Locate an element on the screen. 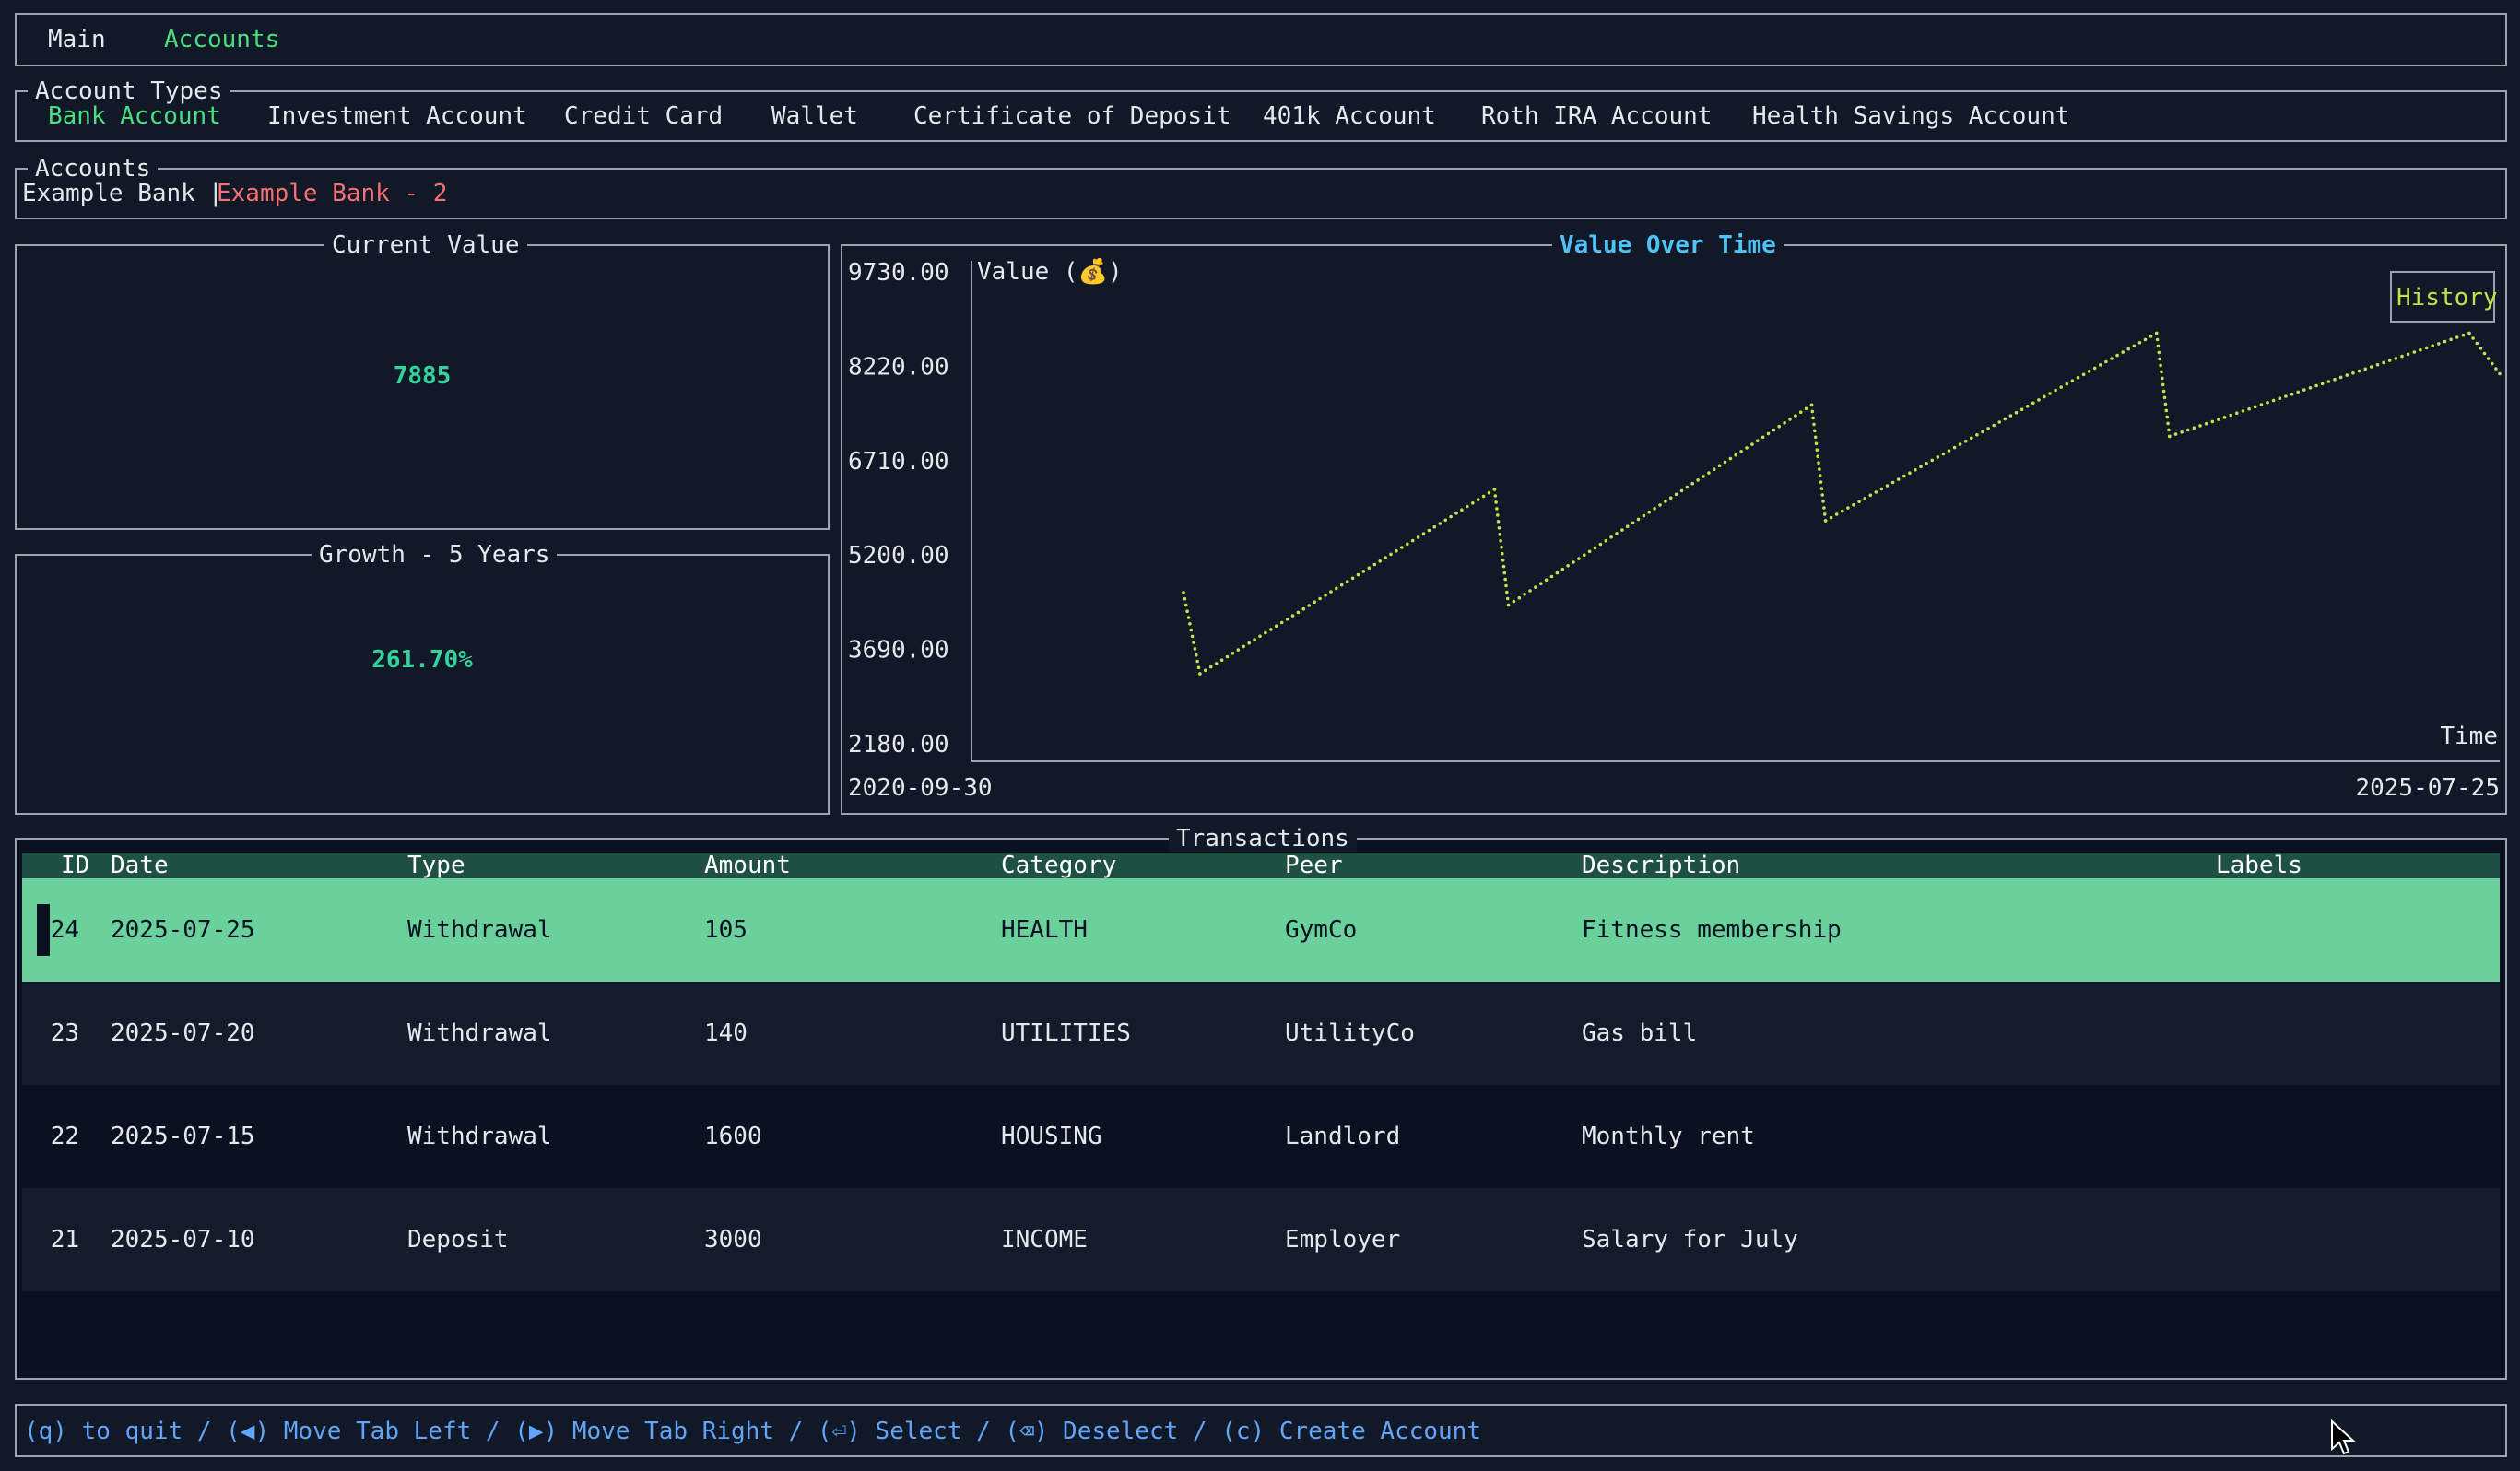 The image size is (2520, 1471). account-type-wallet: Wallet is located at coordinates (814, 116).